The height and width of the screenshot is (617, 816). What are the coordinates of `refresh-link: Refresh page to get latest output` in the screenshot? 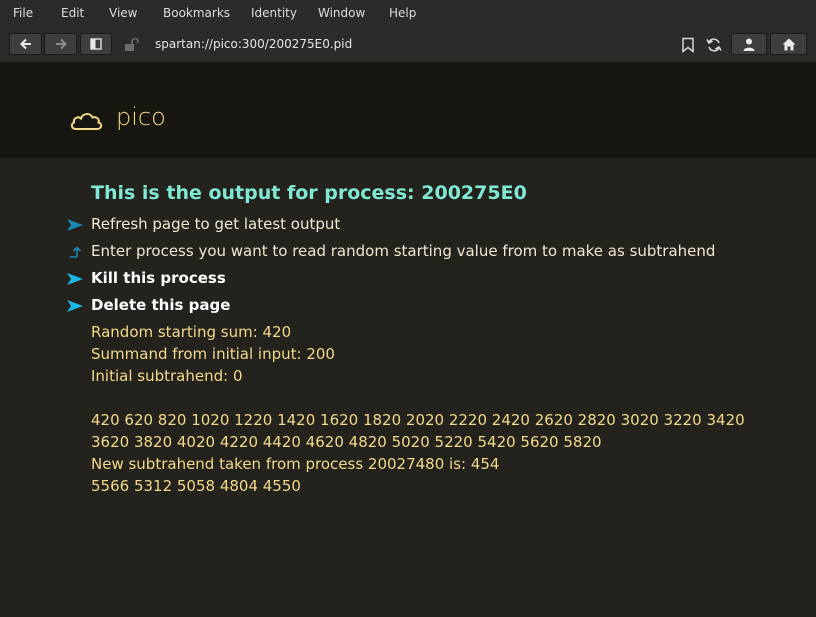 It's located at (215, 224).